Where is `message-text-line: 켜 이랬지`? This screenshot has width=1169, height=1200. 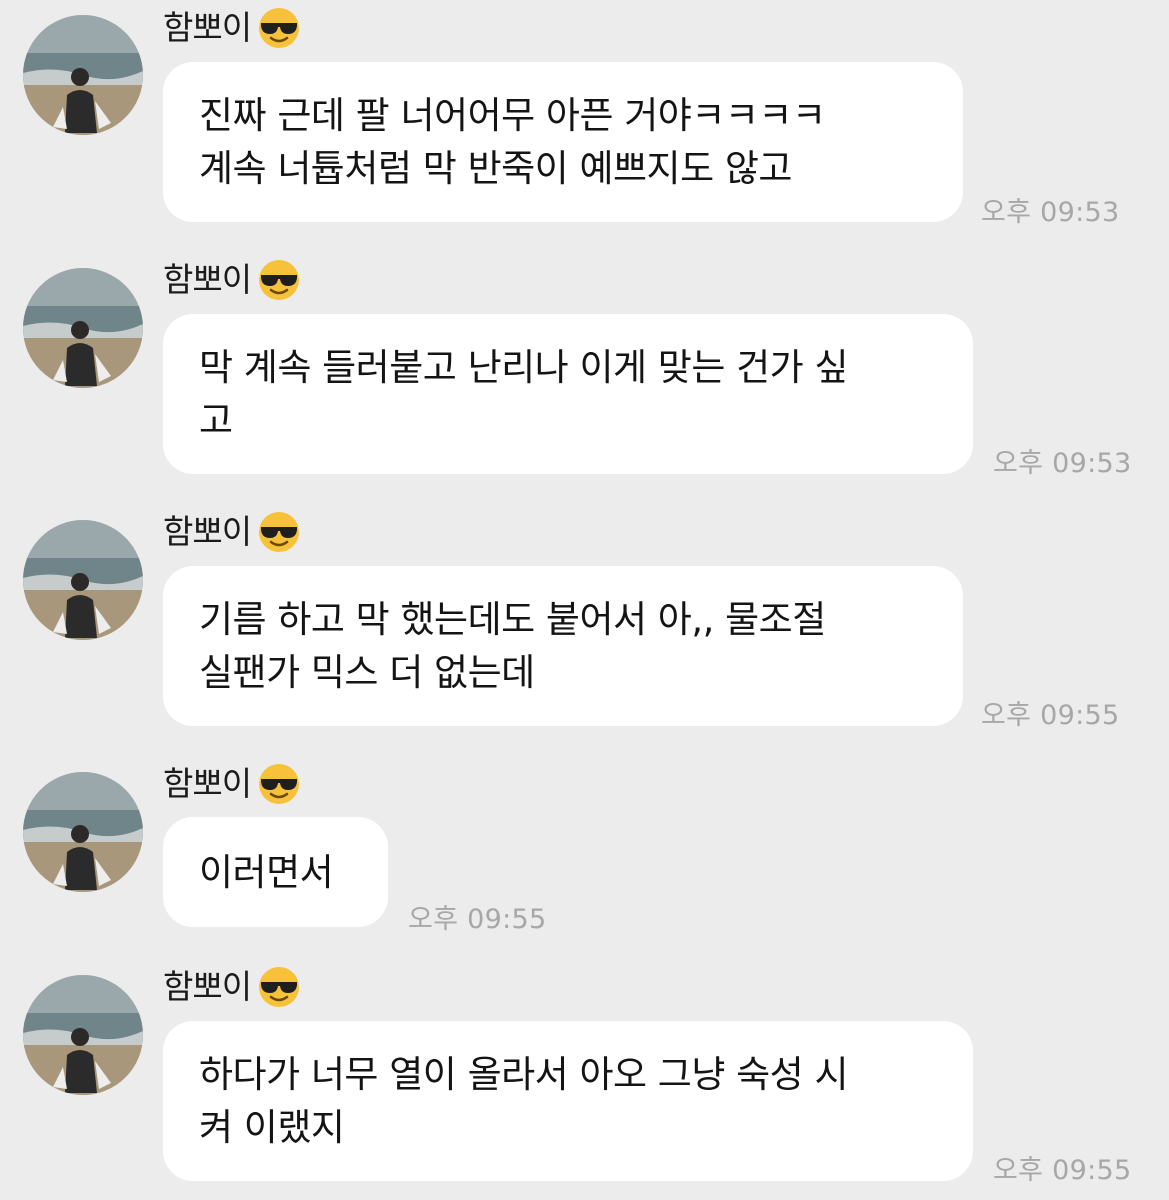
message-text-line: 켜 이랬지 is located at coordinates (272, 1127).